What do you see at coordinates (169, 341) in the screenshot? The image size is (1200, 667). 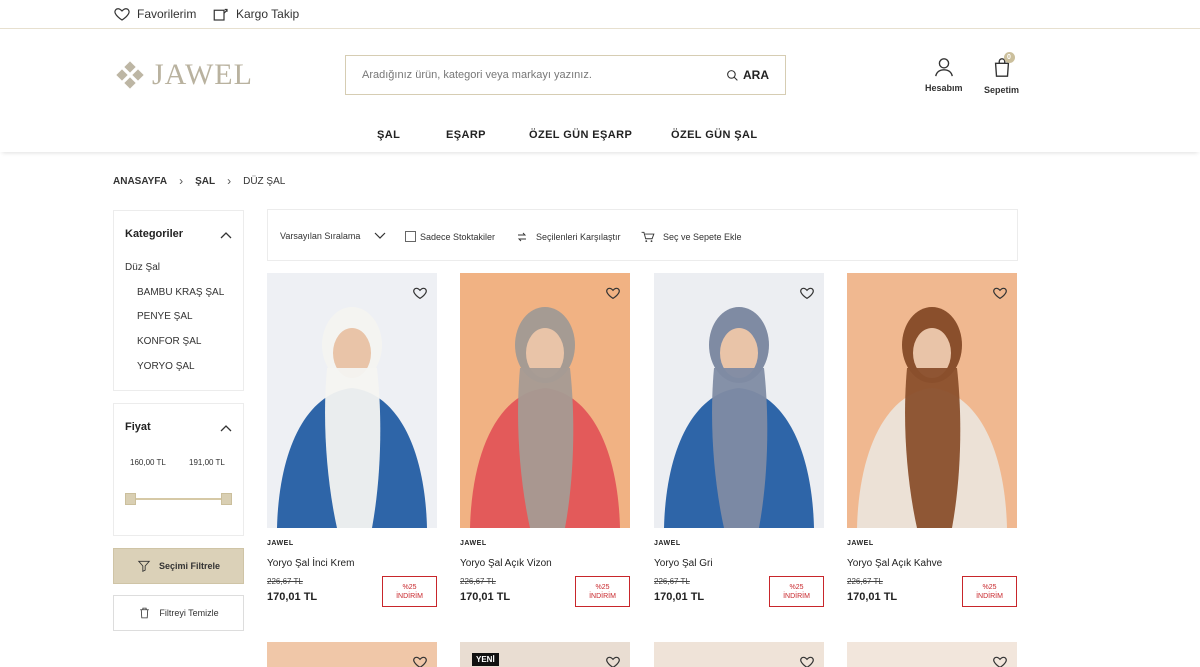 I see `subcategory-item: KONFOR ŞAL` at bounding box center [169, 341].